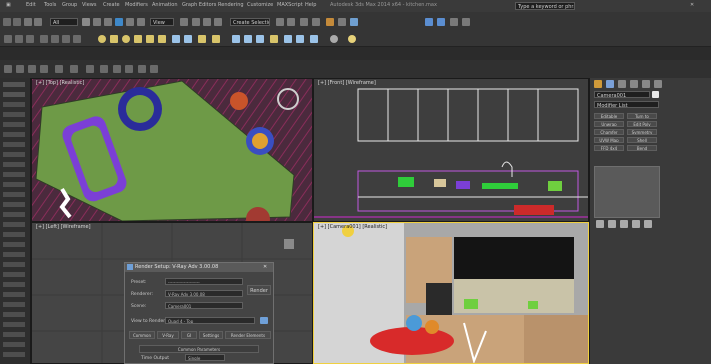 This screenshot has width=711, height=364. Describe the element at coordinates (89, 5) in the screenshot. I see `menu-views: Views` at that location.